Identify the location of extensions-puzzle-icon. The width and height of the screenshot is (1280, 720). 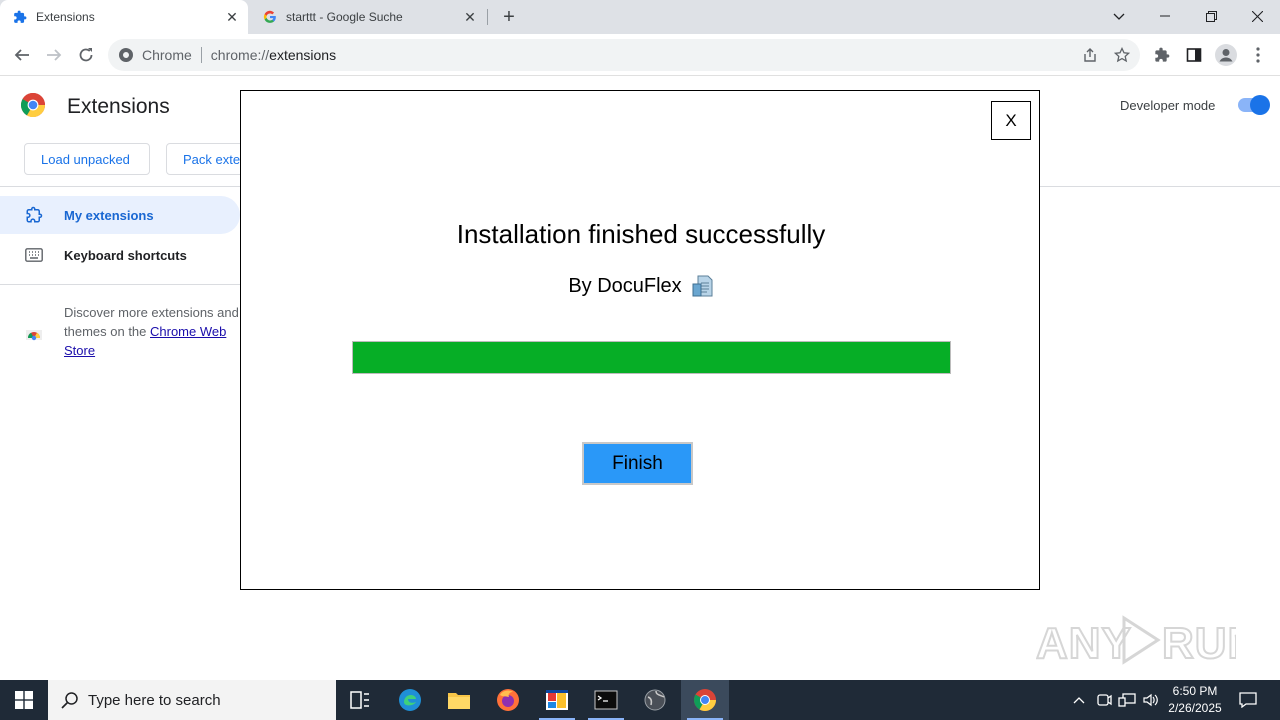
(1162, 55).